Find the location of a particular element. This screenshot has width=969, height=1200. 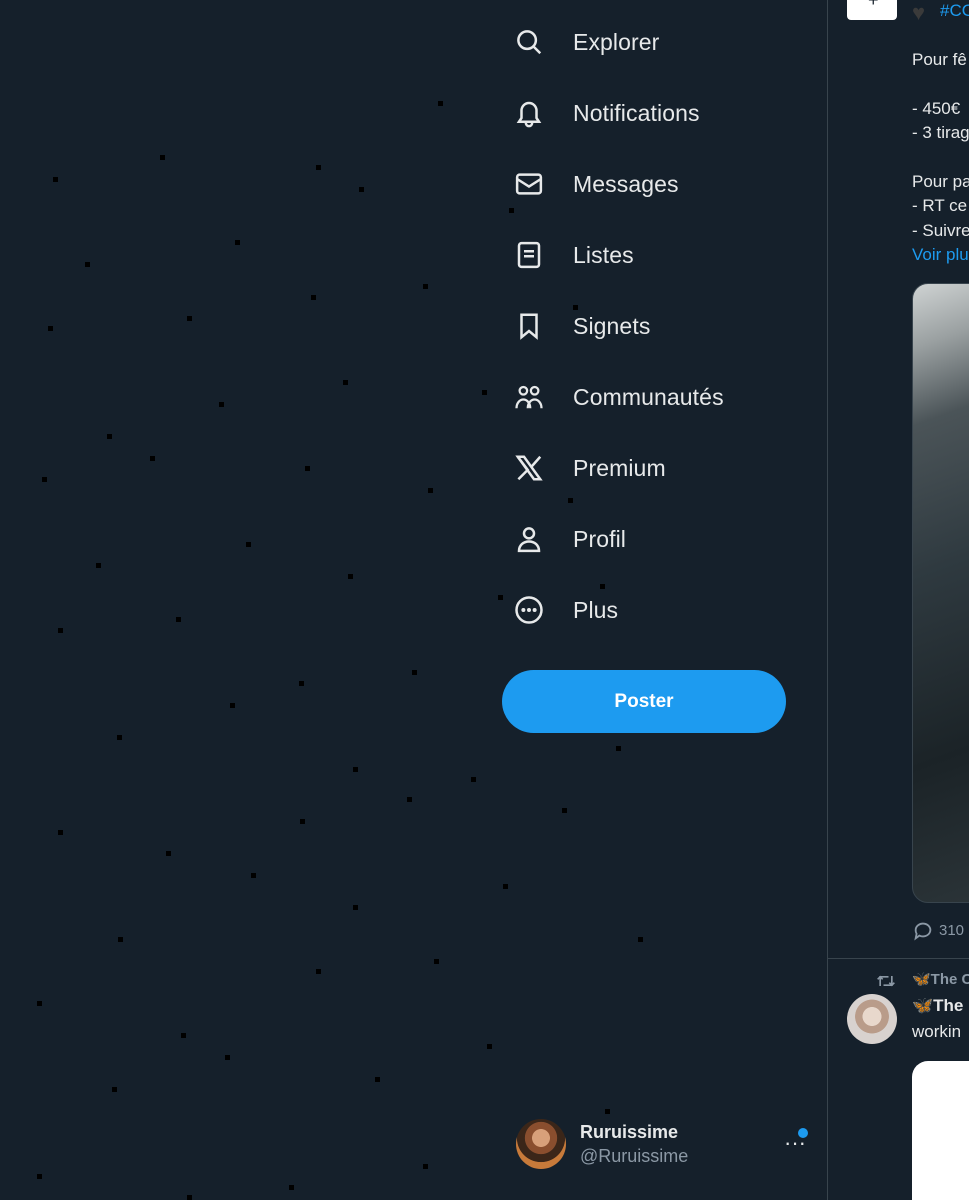

heart-icon: ♥ is located at coordinates (919, 12).